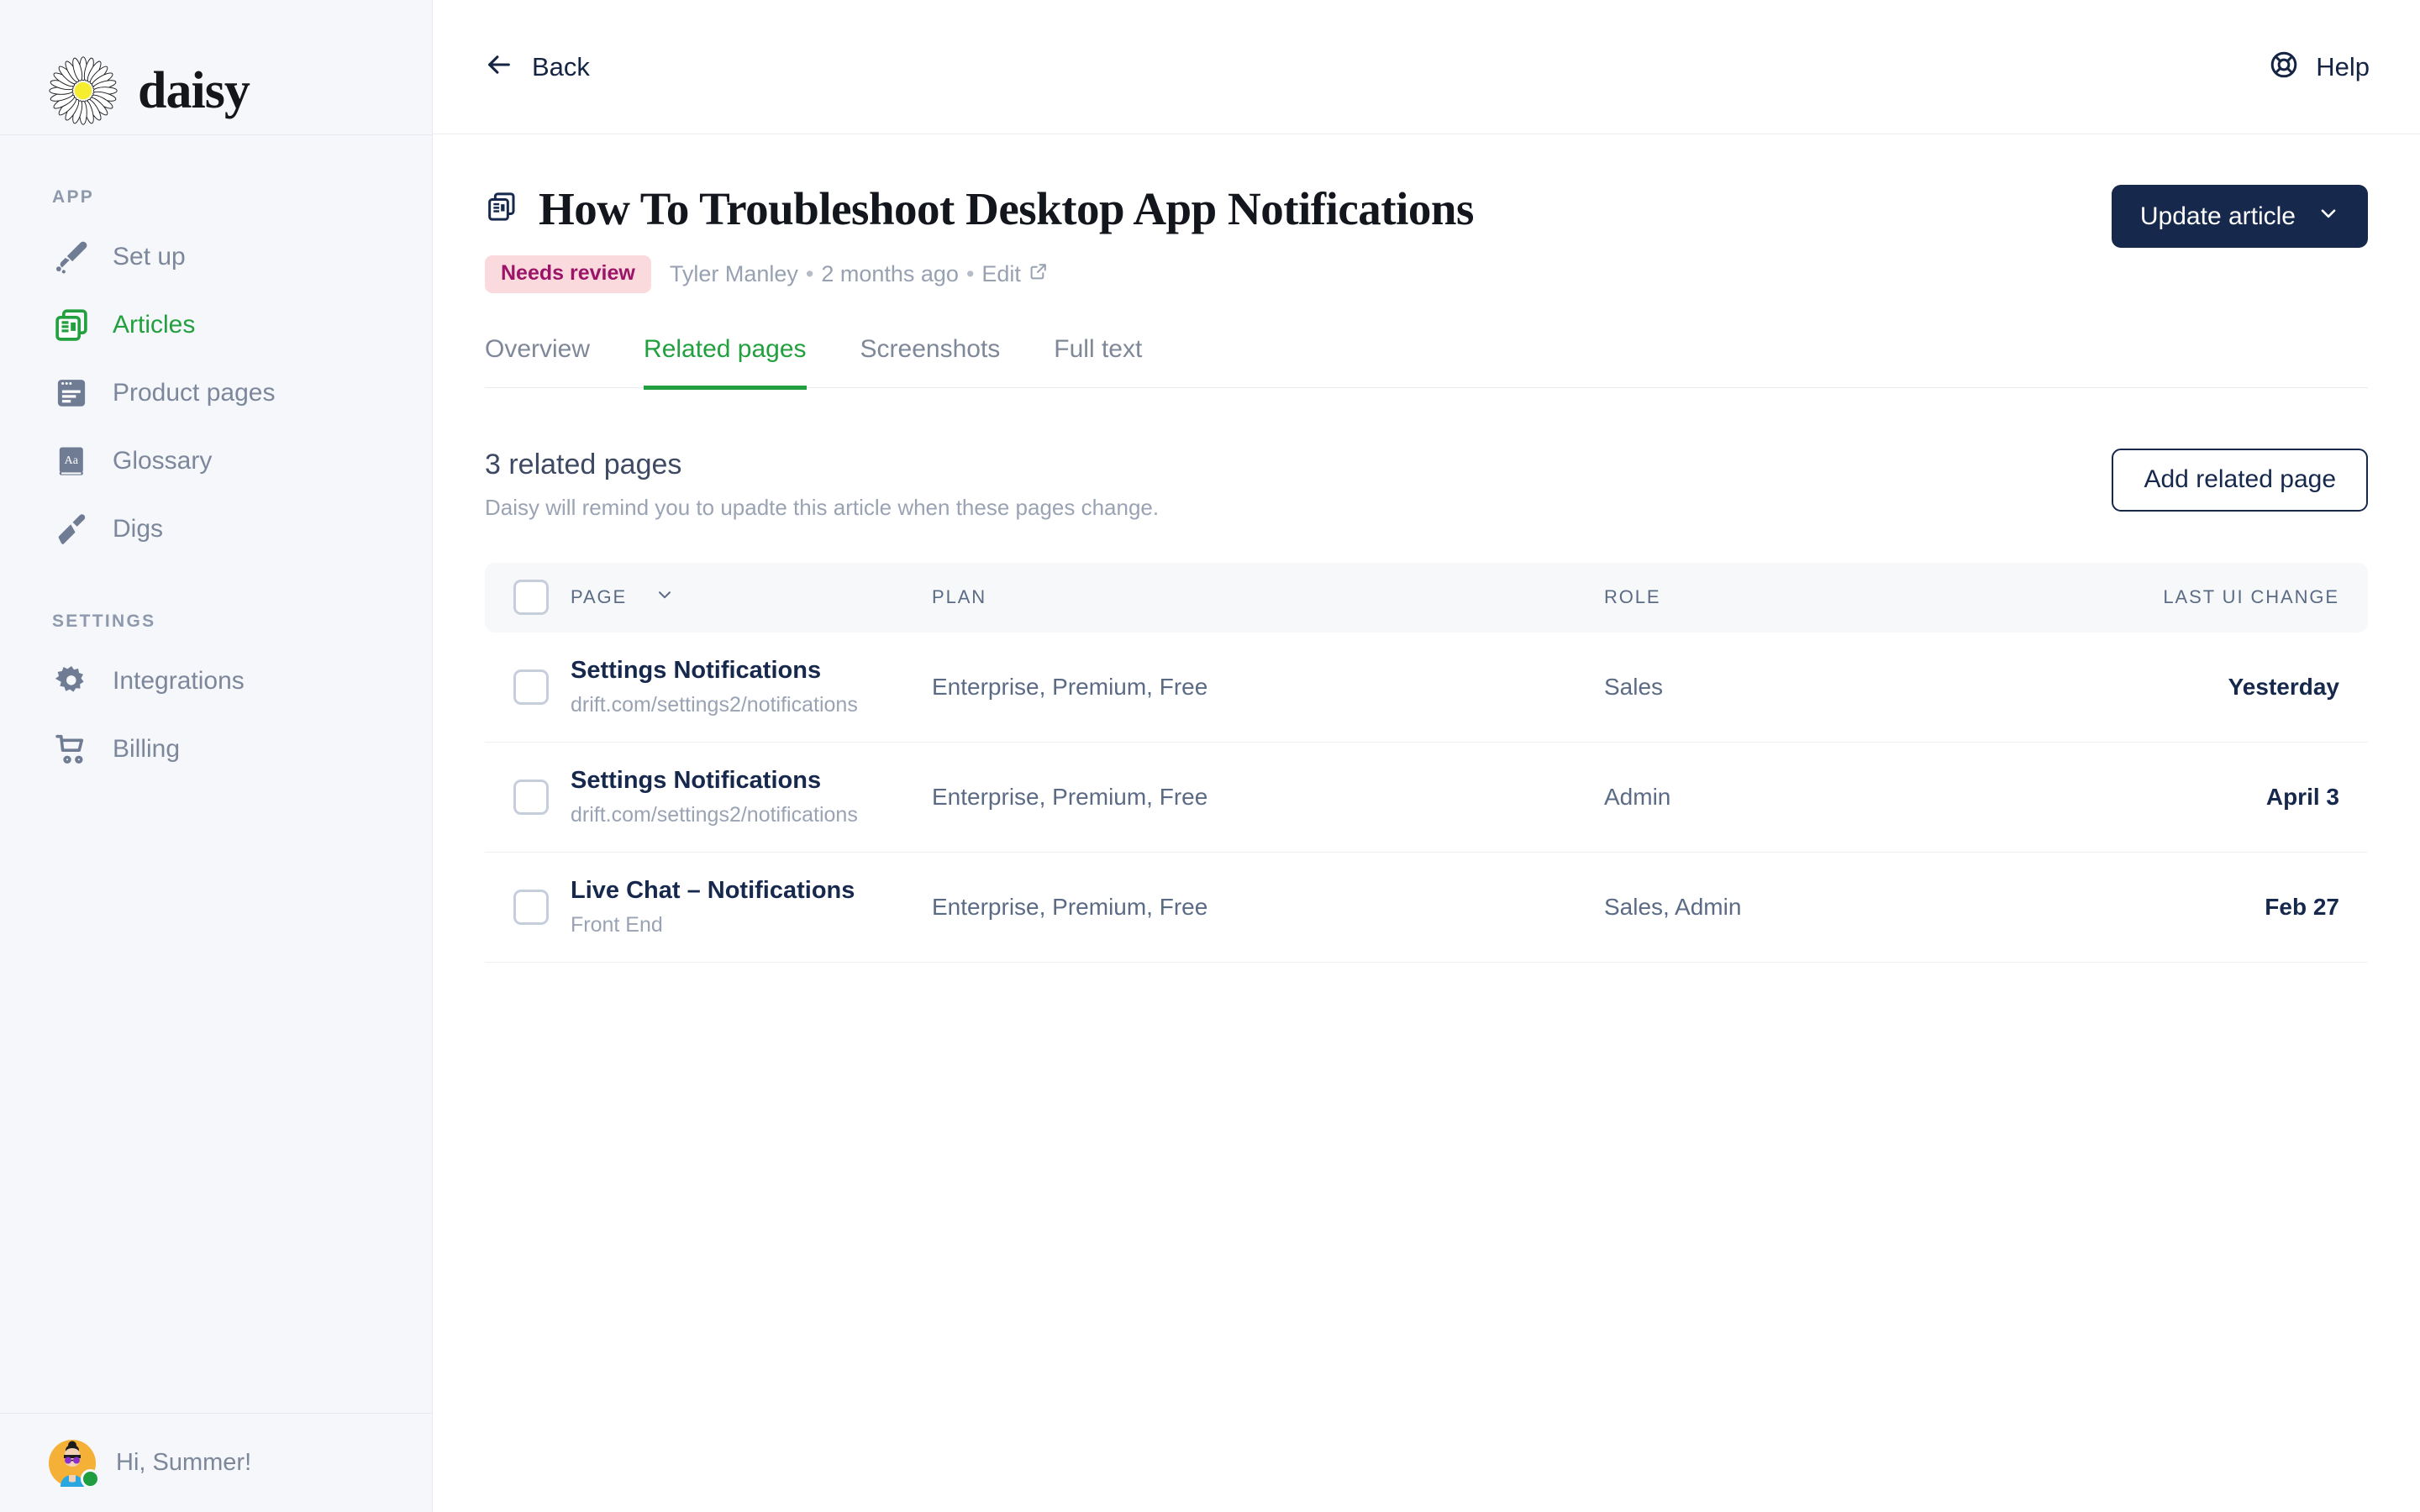 This screenshot has height=1512, width=2420. Describe the element at coordinates (1038, 274) in the screenshot. I see `external-link-icon` at that location.